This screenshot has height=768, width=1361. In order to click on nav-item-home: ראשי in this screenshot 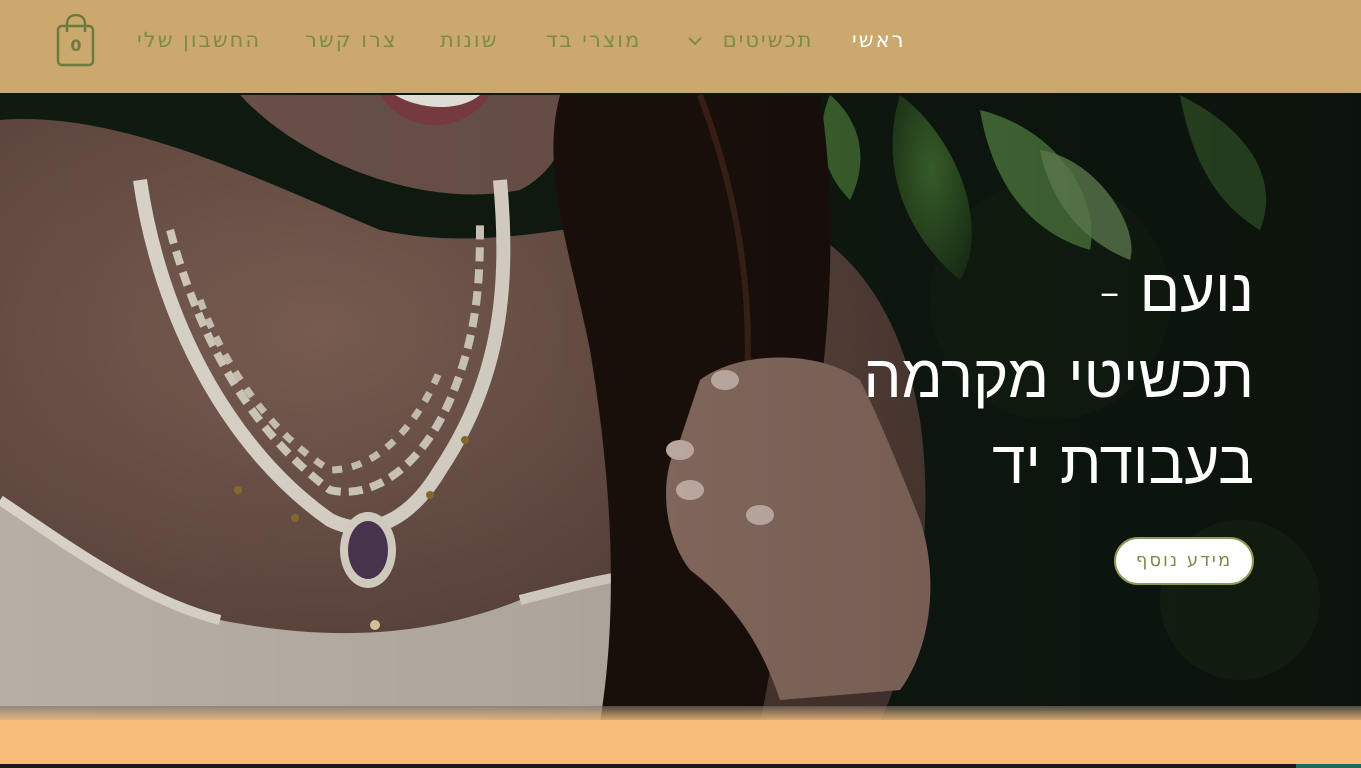, I will do `click(878, 40)`.